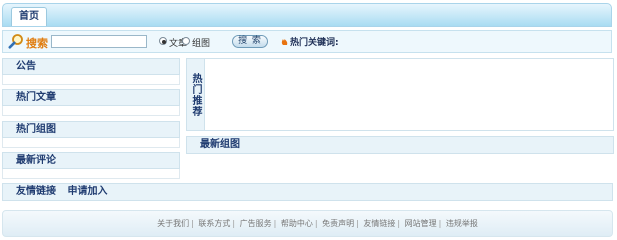  What do you see at coordinates (91, 143) in the screenshot?
I see `hot-pictures-body` at bounding box center [91, 143].